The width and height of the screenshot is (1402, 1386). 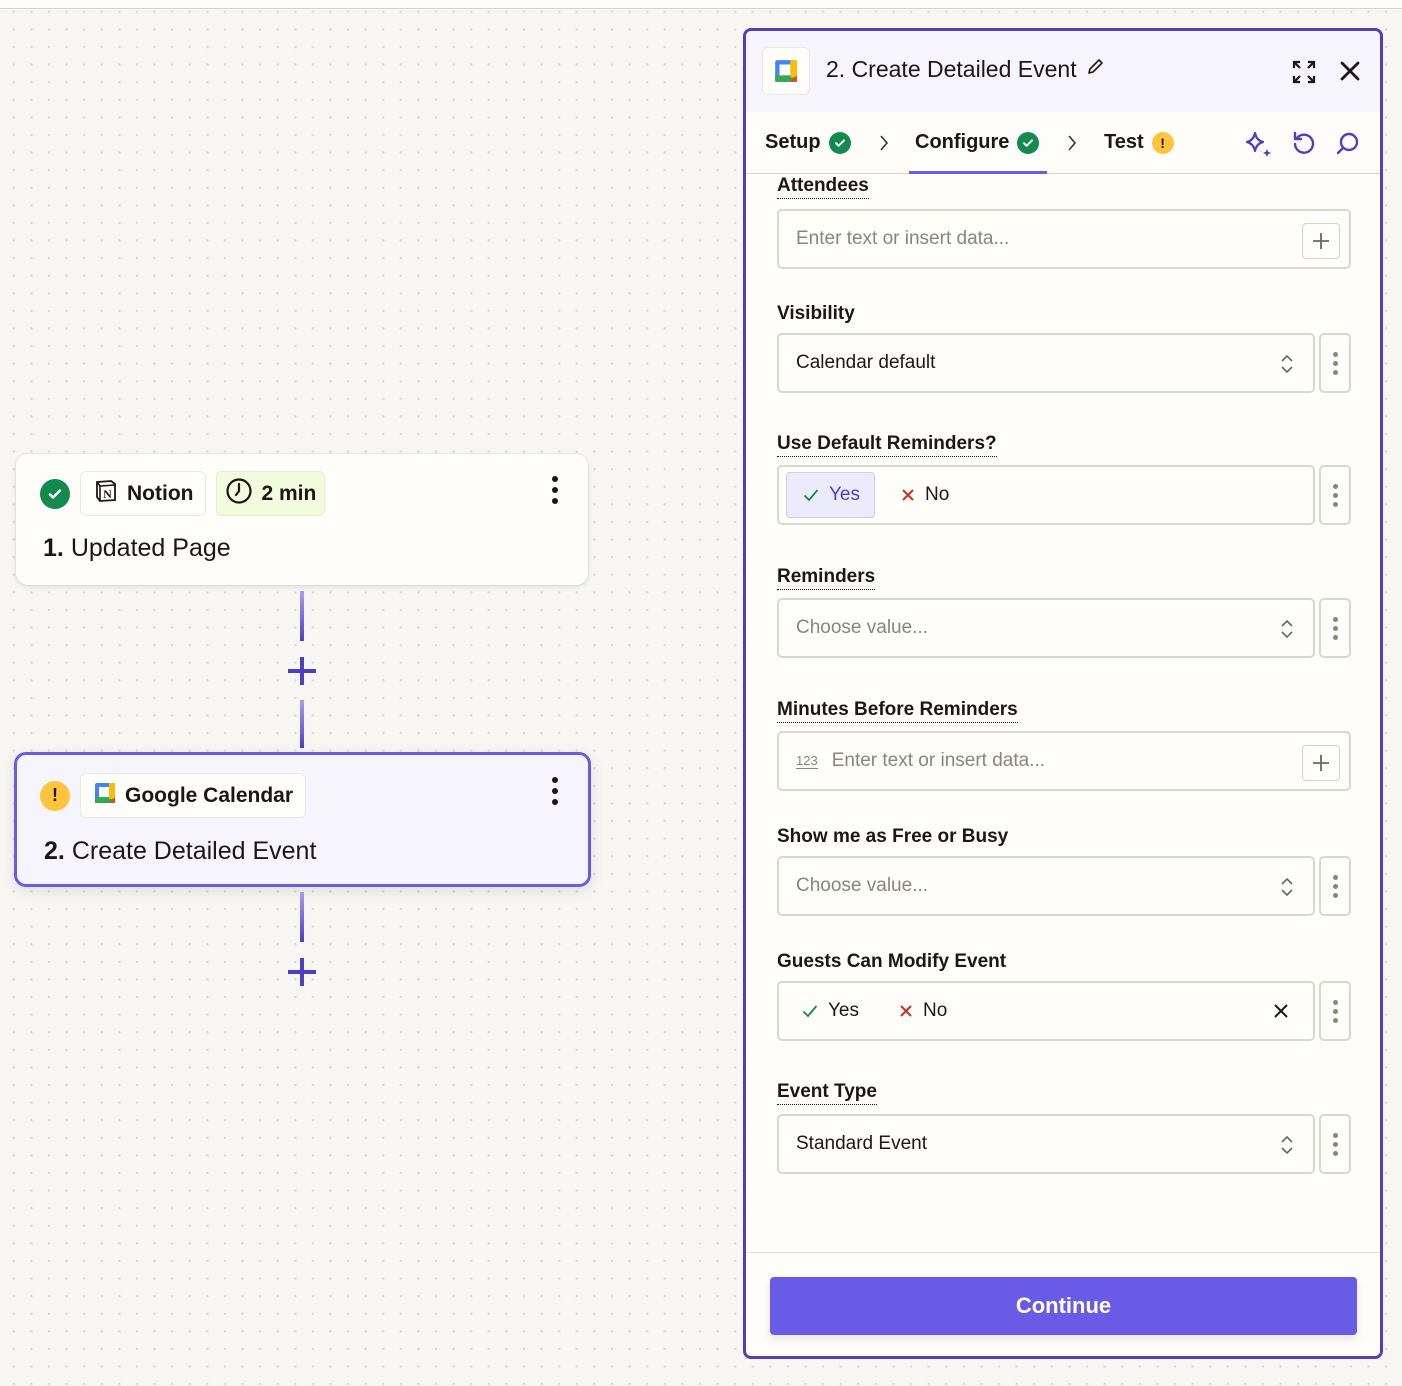 I want to click on tab-label: Configure, so click(x=962, y=142).